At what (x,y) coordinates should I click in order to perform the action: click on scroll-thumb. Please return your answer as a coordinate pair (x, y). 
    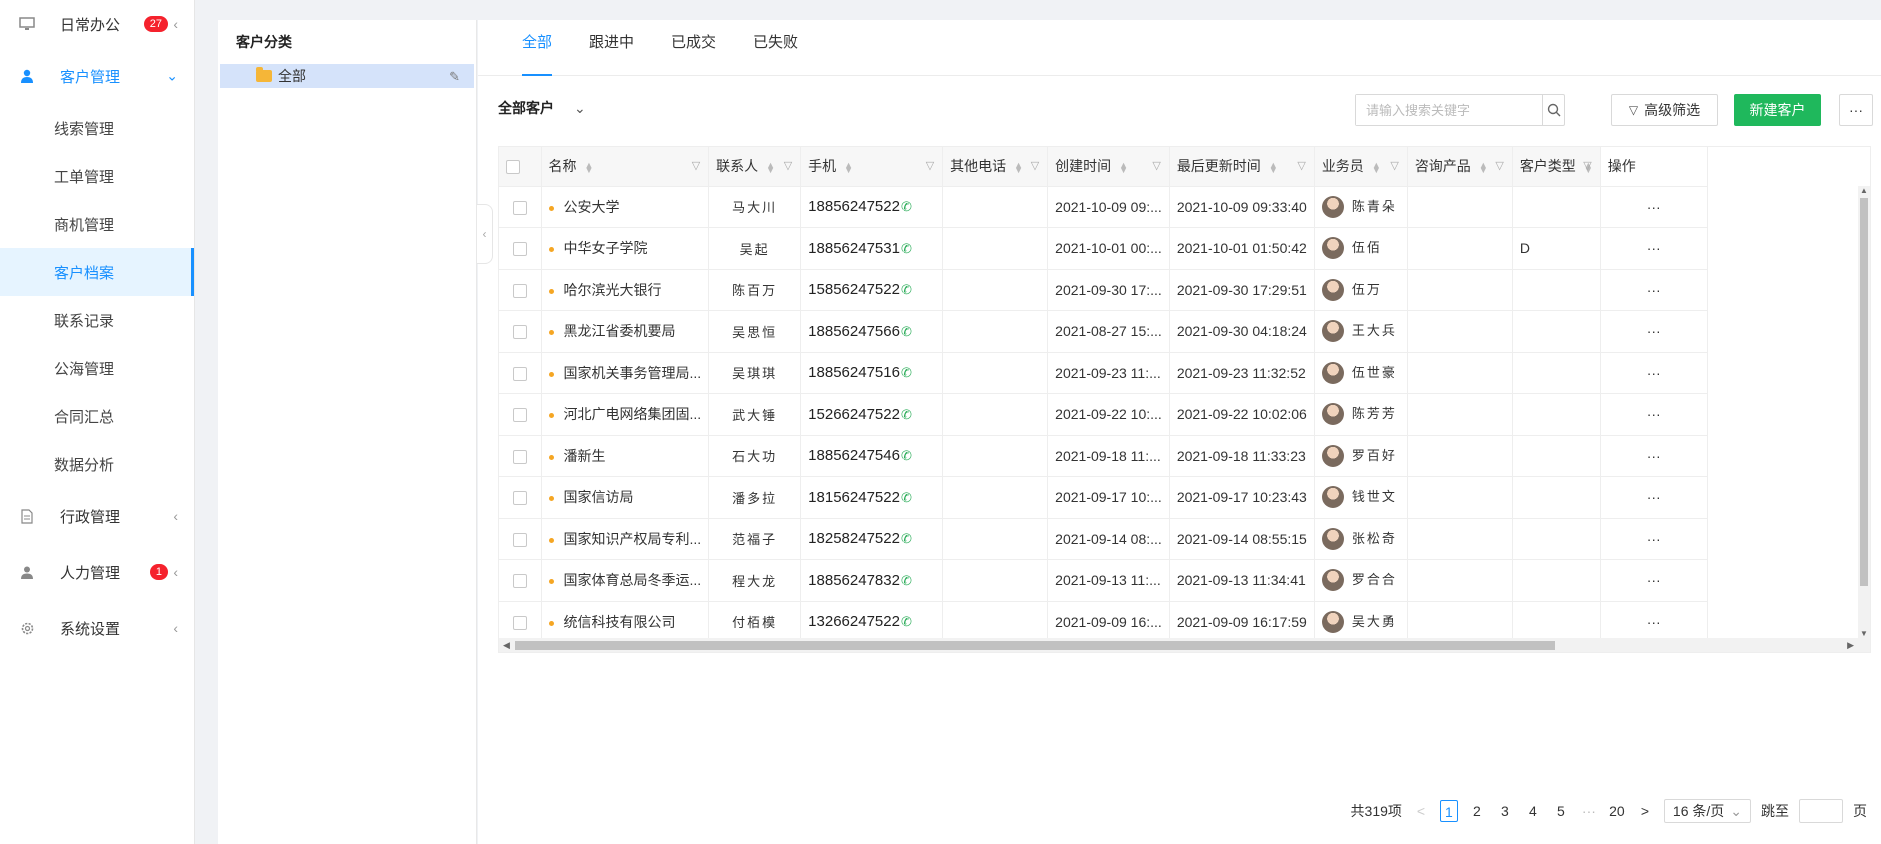
    Looking at the image, I should click on (1035, 645).